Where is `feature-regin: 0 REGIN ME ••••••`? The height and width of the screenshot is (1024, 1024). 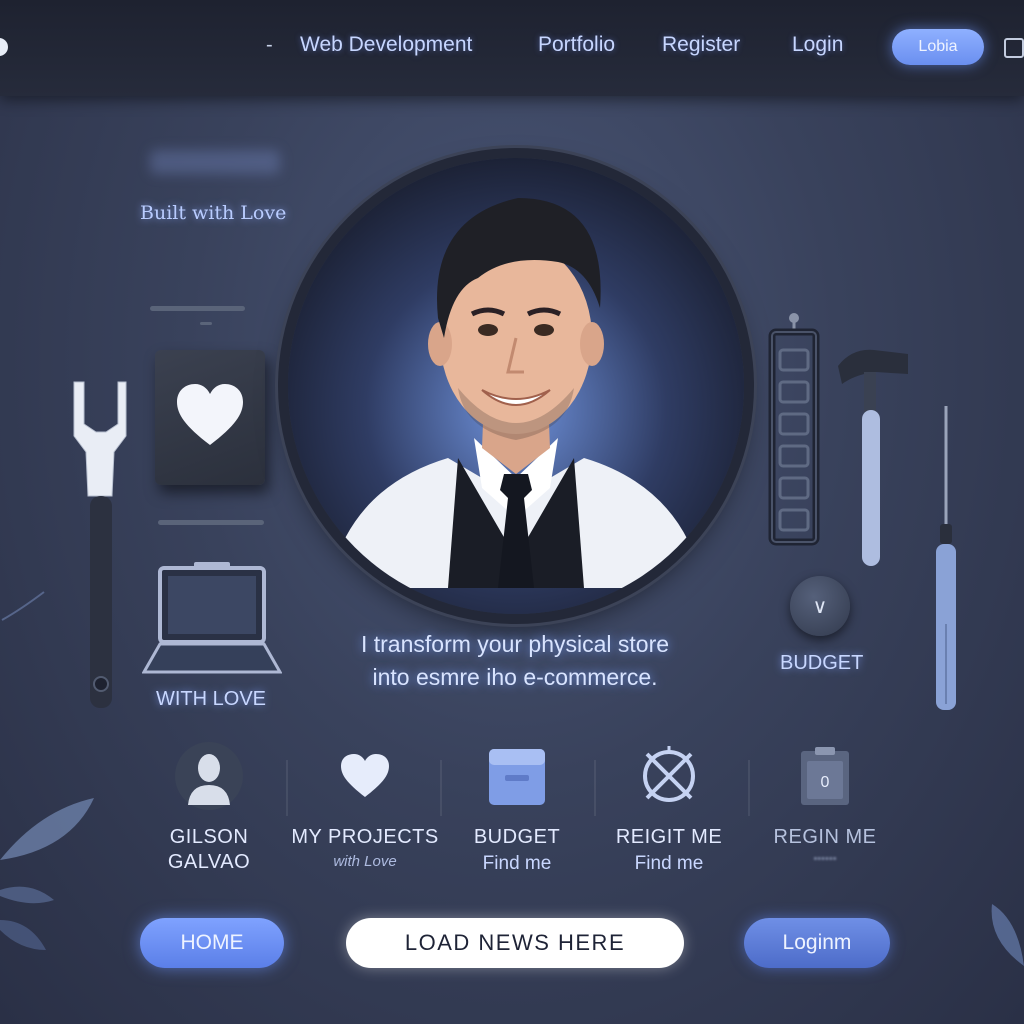 feature-regin: 0 REGIN ME •••••• is located at coordinates (825, 802).